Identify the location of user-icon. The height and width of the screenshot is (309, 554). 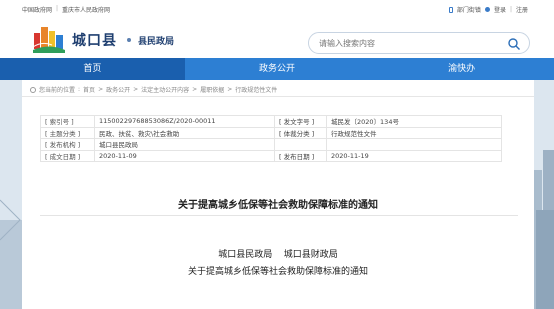
(487, 9).